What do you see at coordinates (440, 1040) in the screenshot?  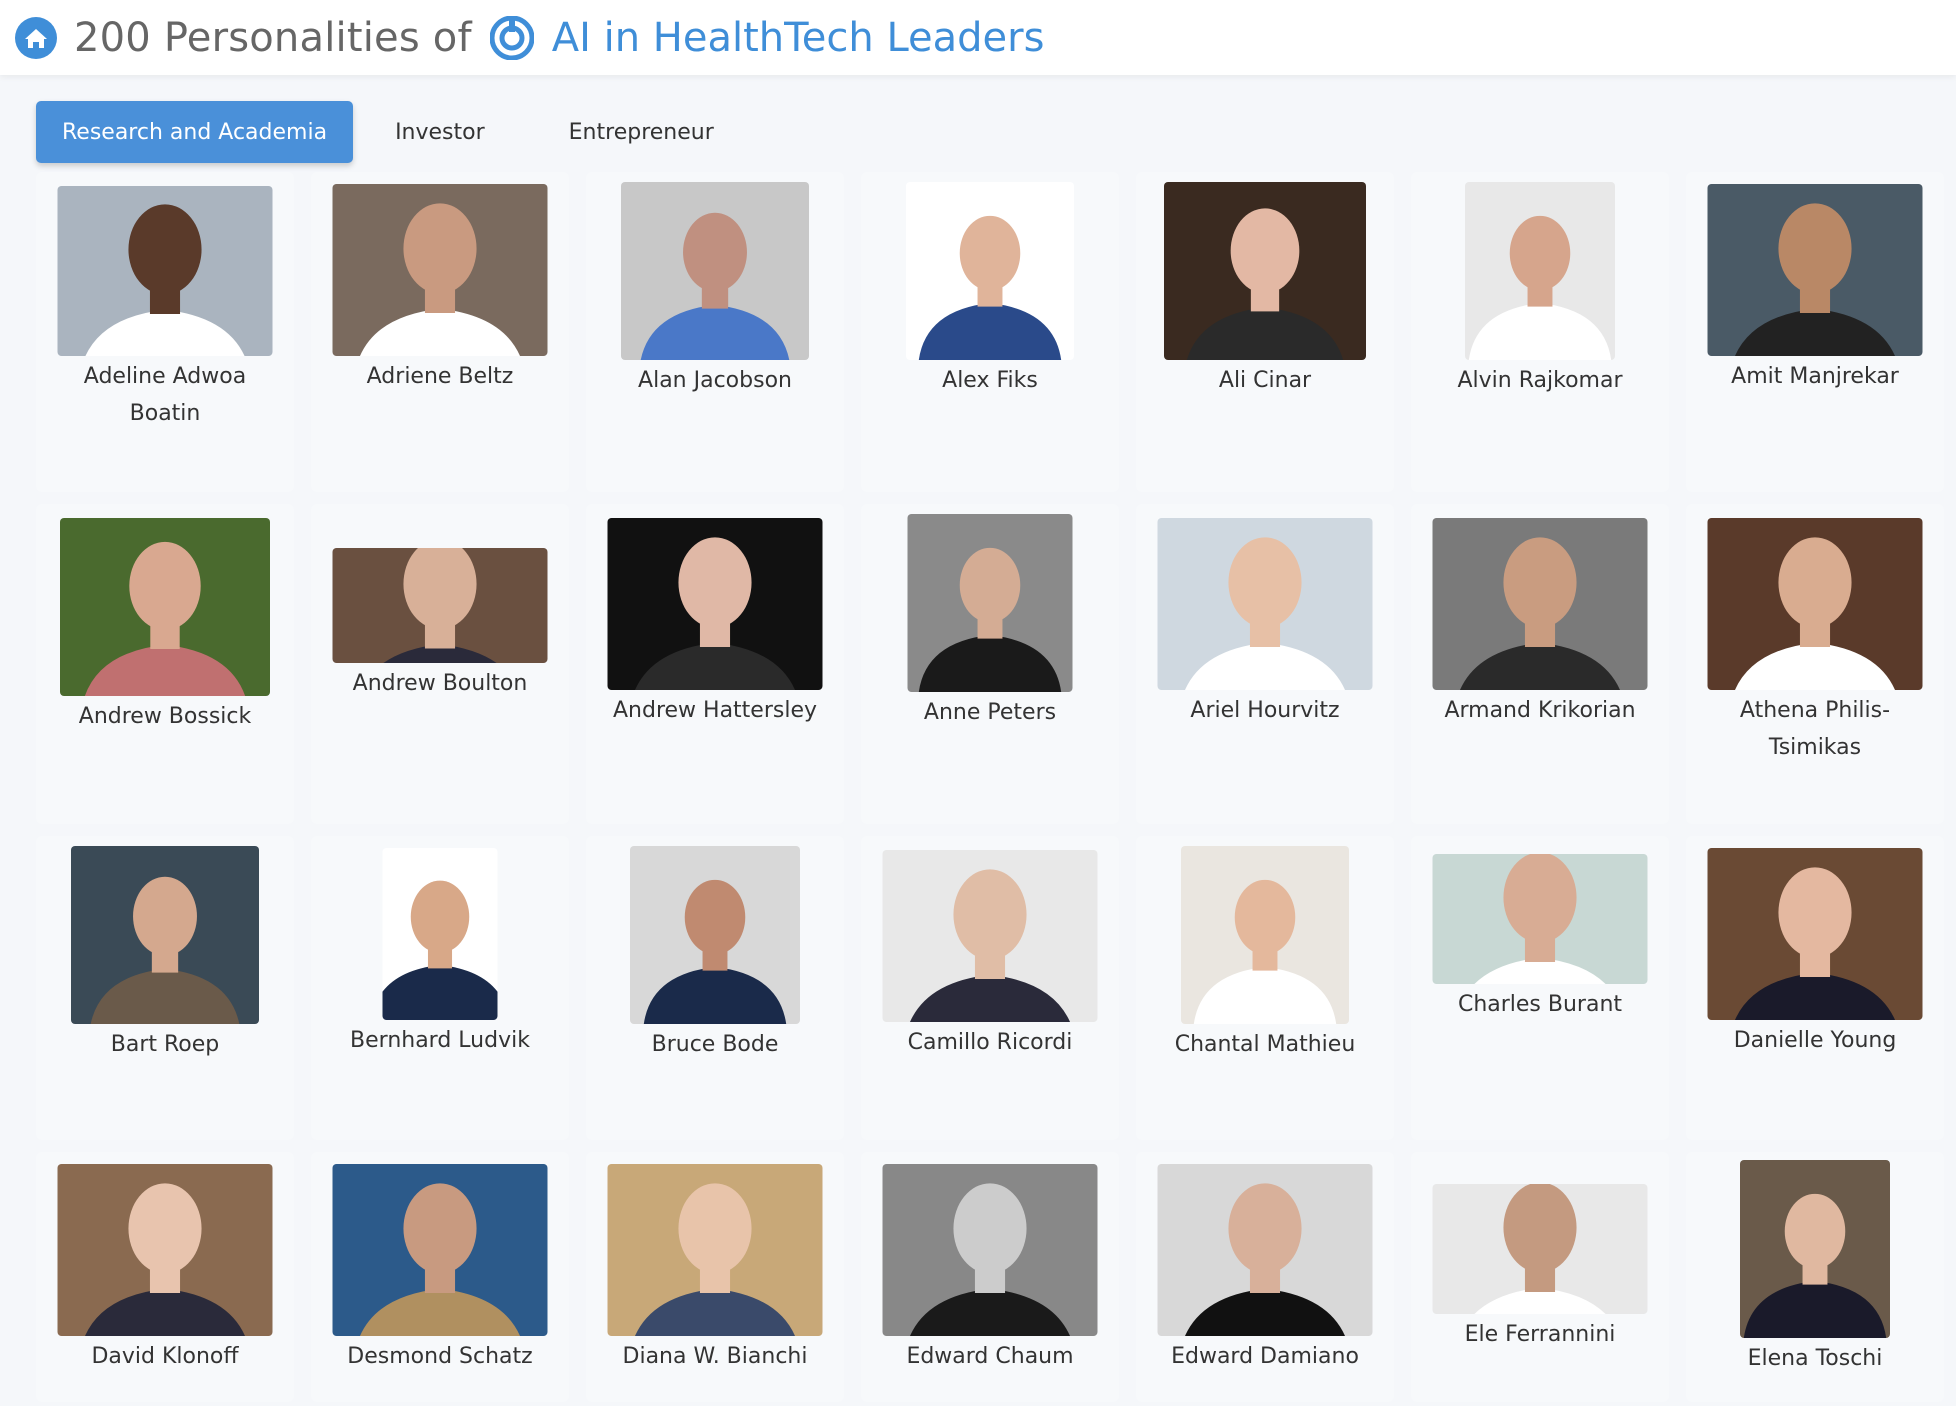 I see `person-name: Bernhard Ludvik` at bounding box center [440, 1040].